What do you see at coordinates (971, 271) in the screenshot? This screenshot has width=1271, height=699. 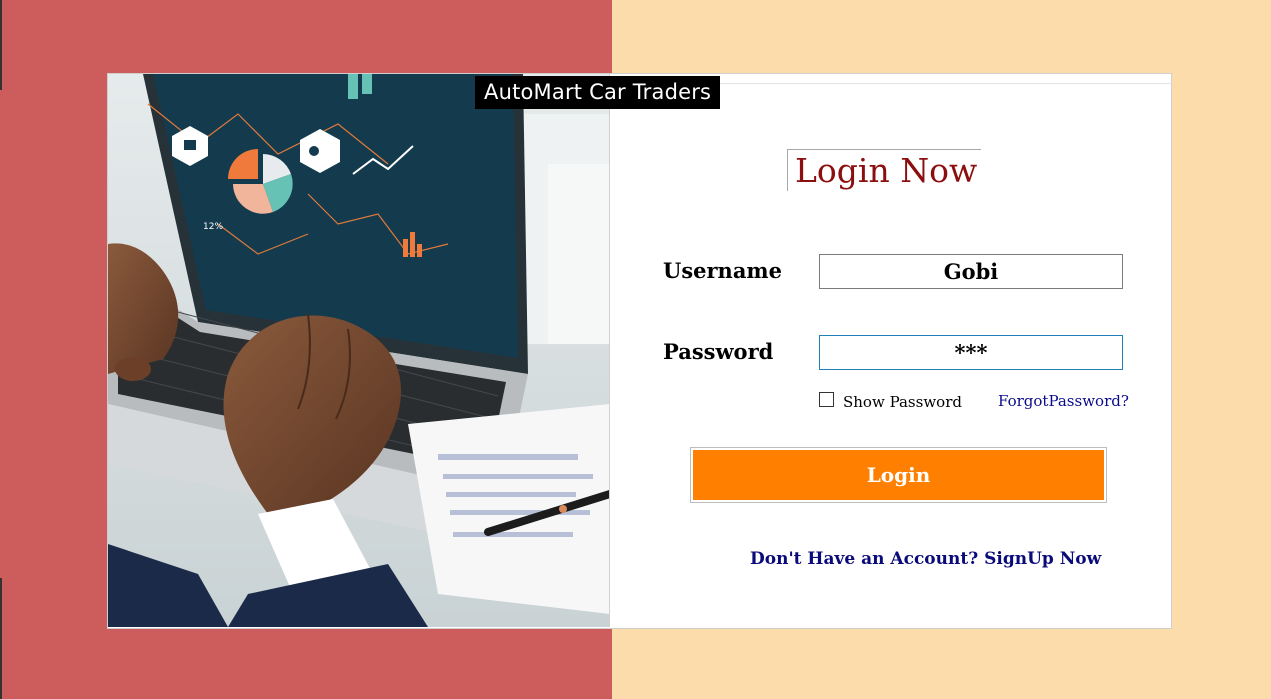 I see `username-input` at bounding box center [971, 271].